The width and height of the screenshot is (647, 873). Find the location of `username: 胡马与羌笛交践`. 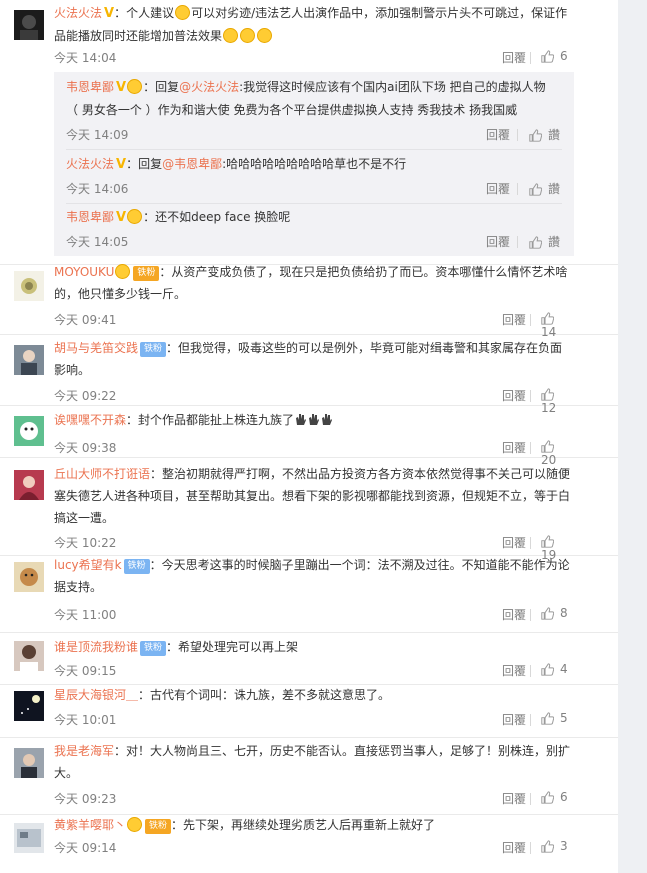

username: 胡马与羌笛交践 is located at coordinates (96, 348).